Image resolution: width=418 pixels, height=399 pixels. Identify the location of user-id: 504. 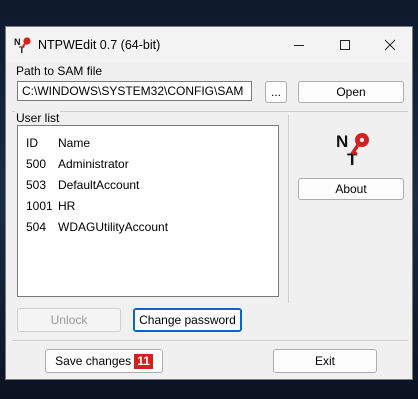
(36, 227).